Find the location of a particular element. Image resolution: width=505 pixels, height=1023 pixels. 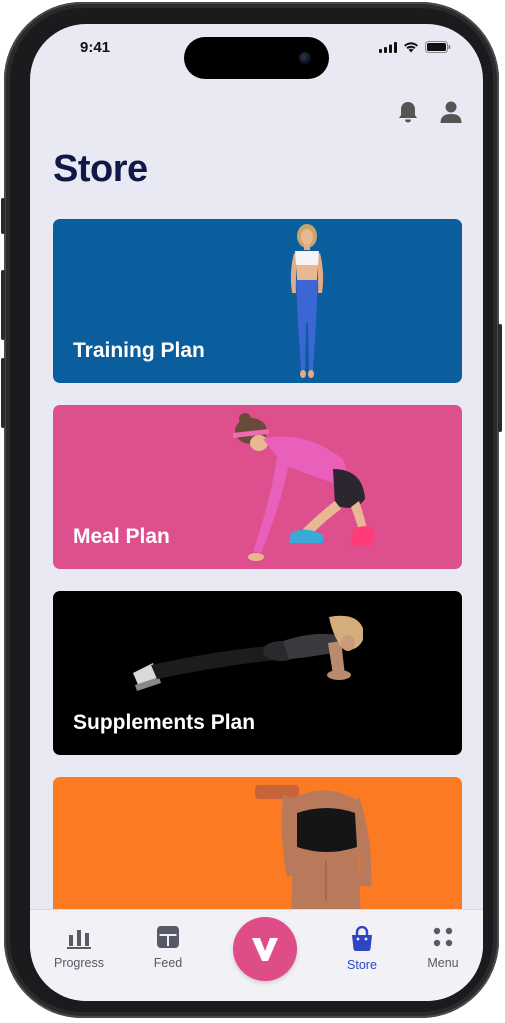

wifi-icon is located at coordinates (411, 47).